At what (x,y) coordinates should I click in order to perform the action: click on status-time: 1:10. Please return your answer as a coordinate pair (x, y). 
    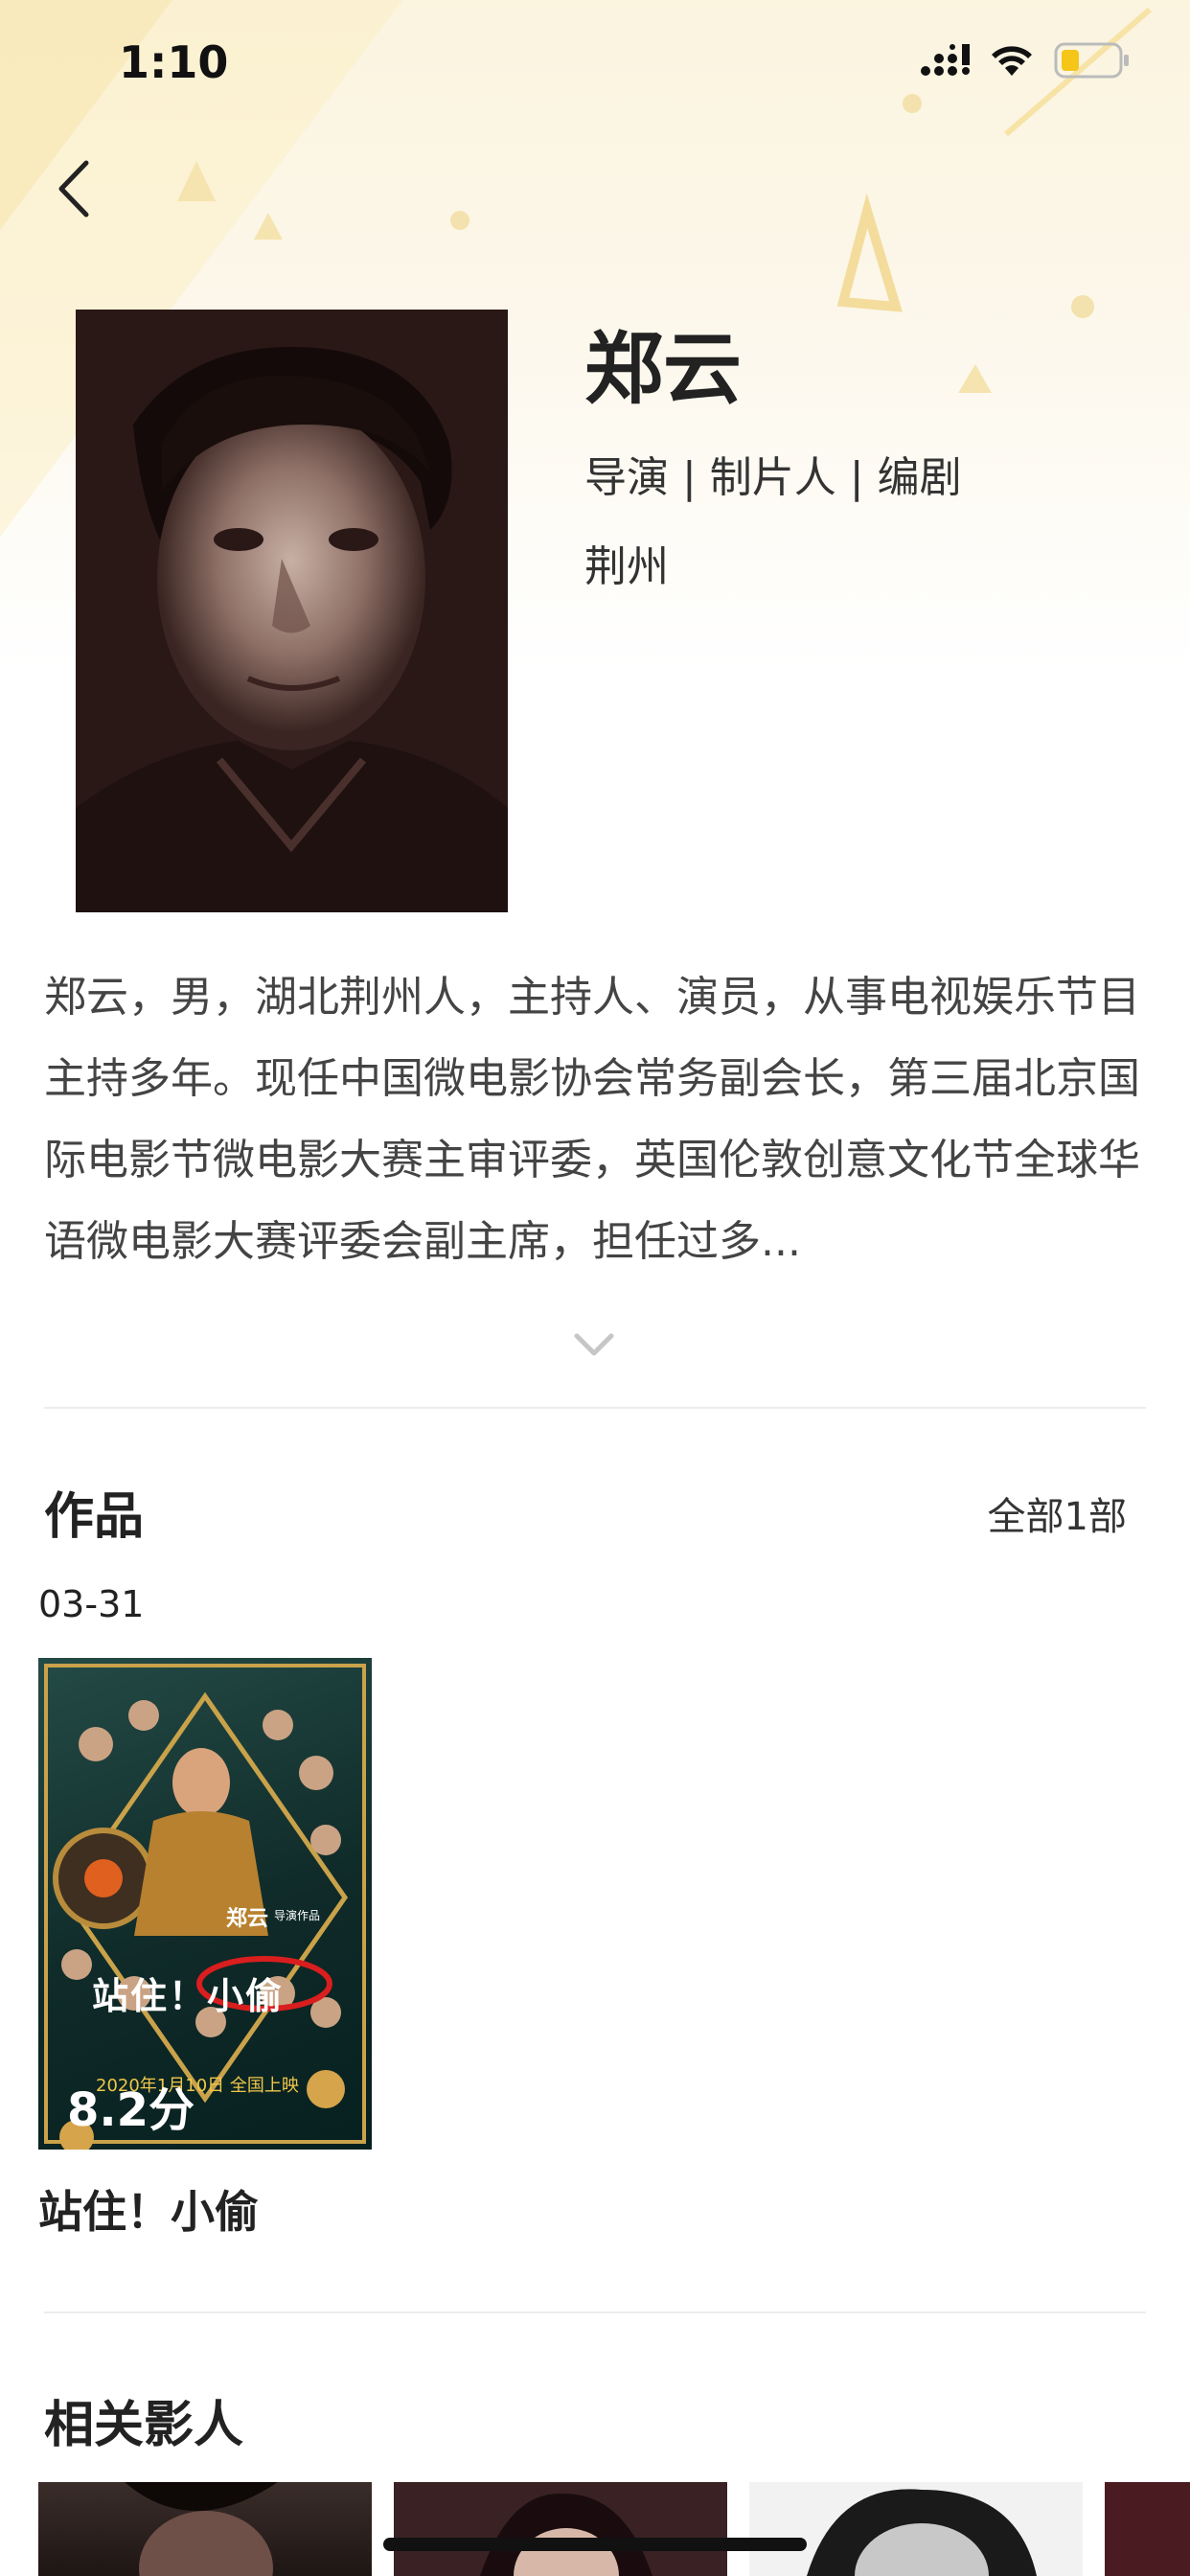
    Looking at the image, I should click on (174, 62).